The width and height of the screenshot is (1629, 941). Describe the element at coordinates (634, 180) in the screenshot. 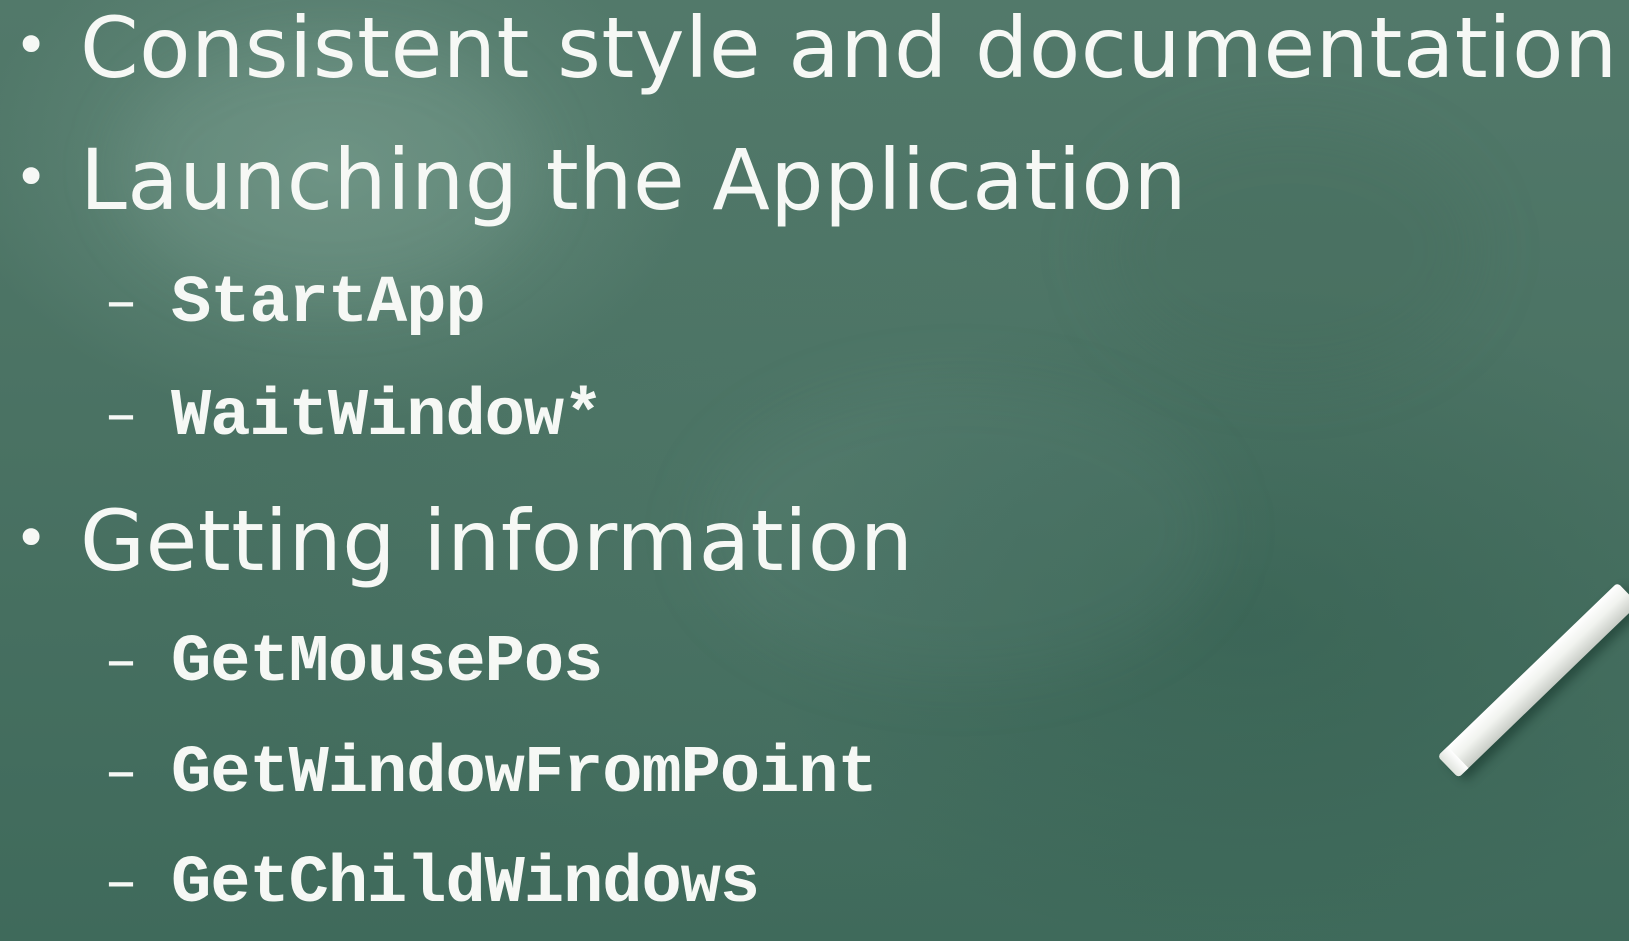

I see `slide-item-text: Launching the Application` at that location.